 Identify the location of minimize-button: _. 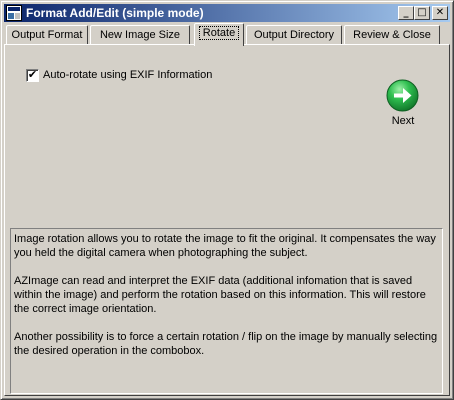
(406, 13).